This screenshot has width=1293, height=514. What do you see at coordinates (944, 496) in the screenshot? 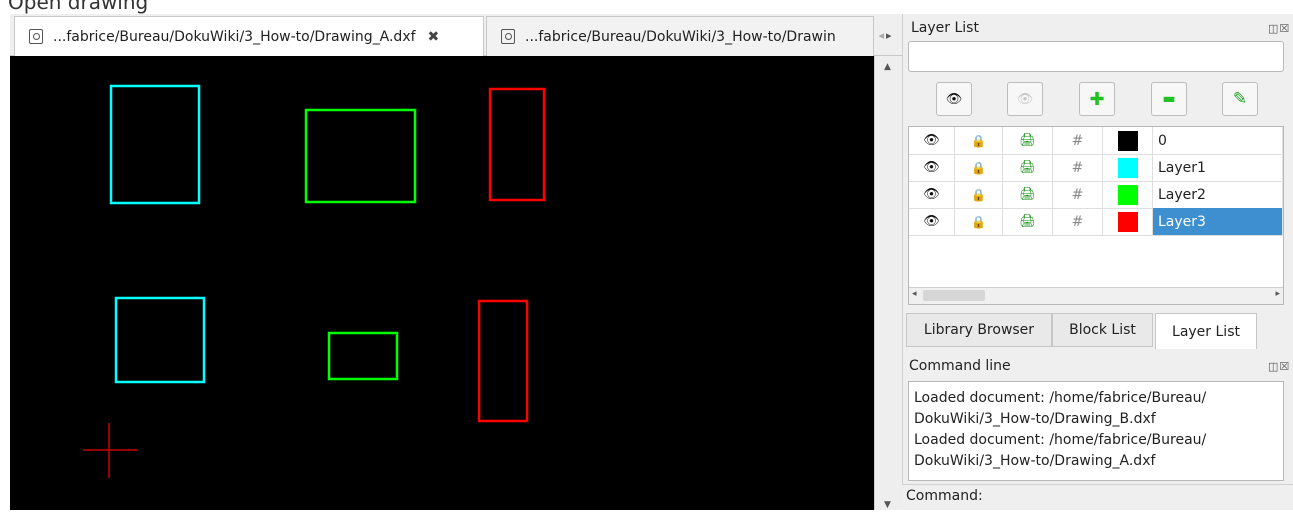
I see `command-prompt-label: Command:` at bounding box center [944, 496].